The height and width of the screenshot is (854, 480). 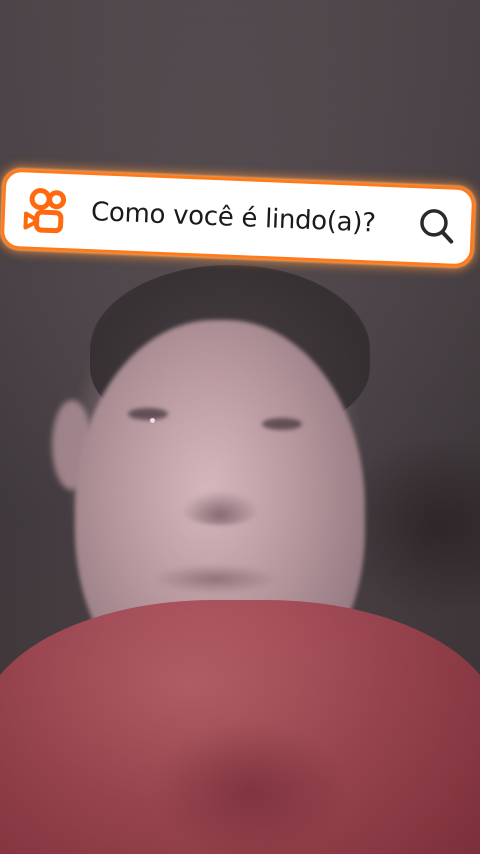 What do you see at coordinates (233, 218) in the screenshot?
I see `search-query-text: Como você é lindo(a)?` at bounding box center [233, 218].